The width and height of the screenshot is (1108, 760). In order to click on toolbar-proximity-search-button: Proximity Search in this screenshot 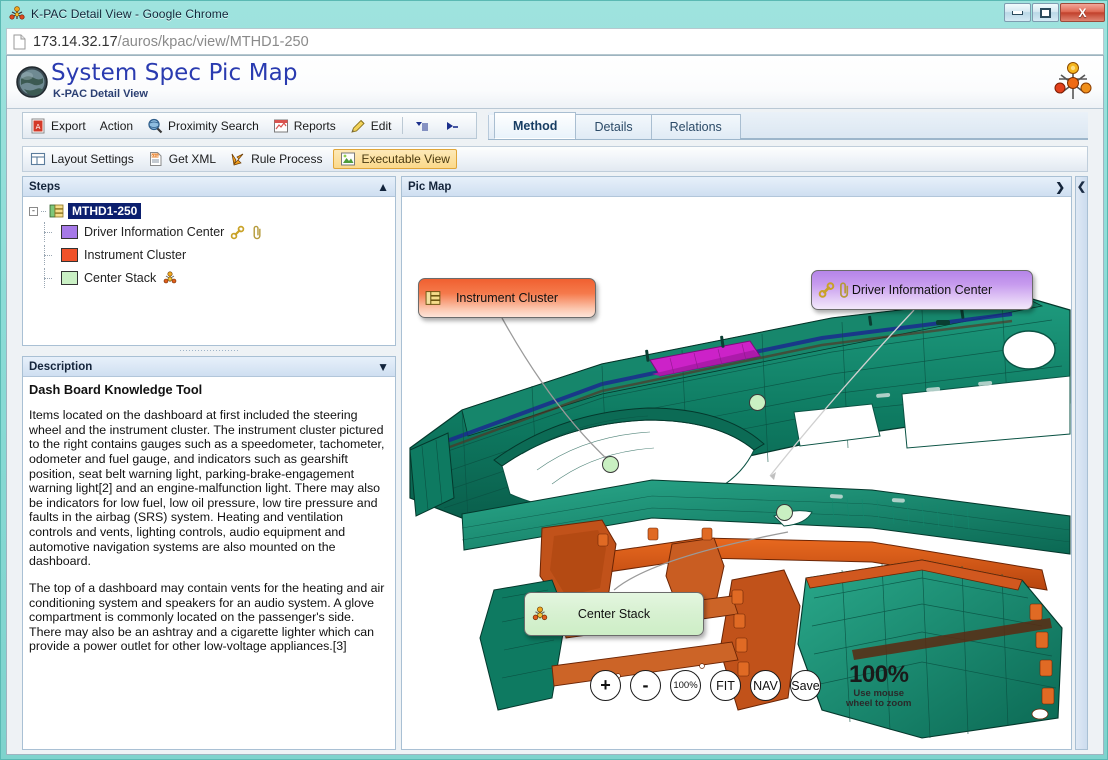, I will do `click(203, 125)`.